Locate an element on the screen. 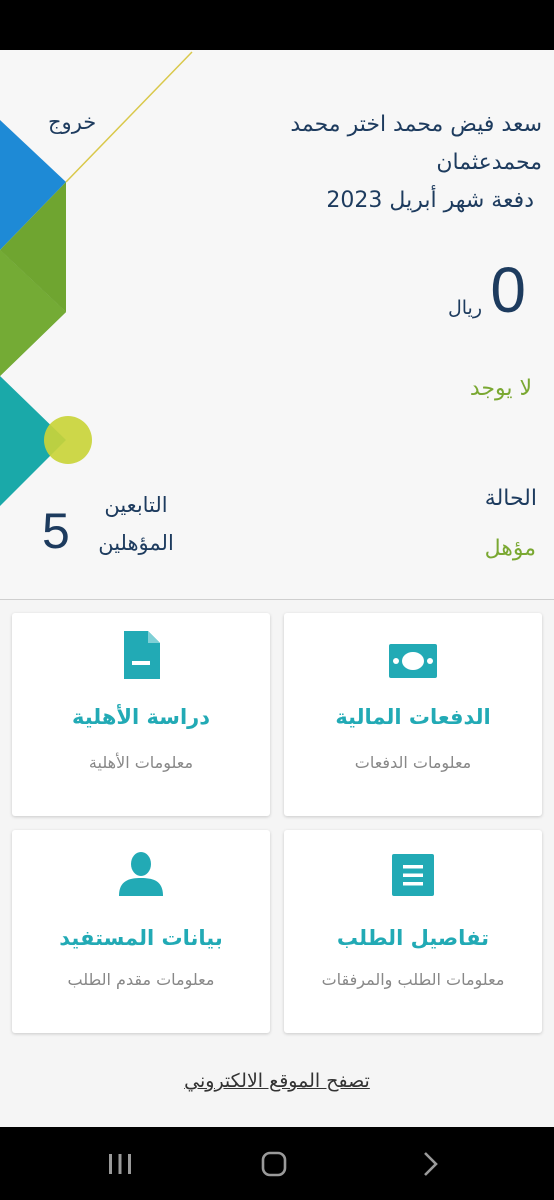 Image resolution: width=554 pixels, height=1200 pixels. person-icon is located at coordinates (141, 874).